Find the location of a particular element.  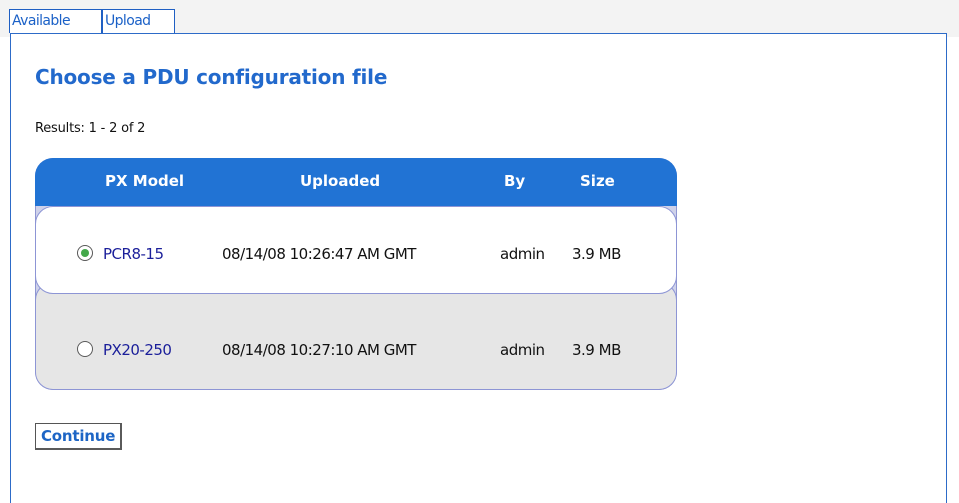

results-count: Results: 1 - 2 of 2 is located at coordinates (90, 128).